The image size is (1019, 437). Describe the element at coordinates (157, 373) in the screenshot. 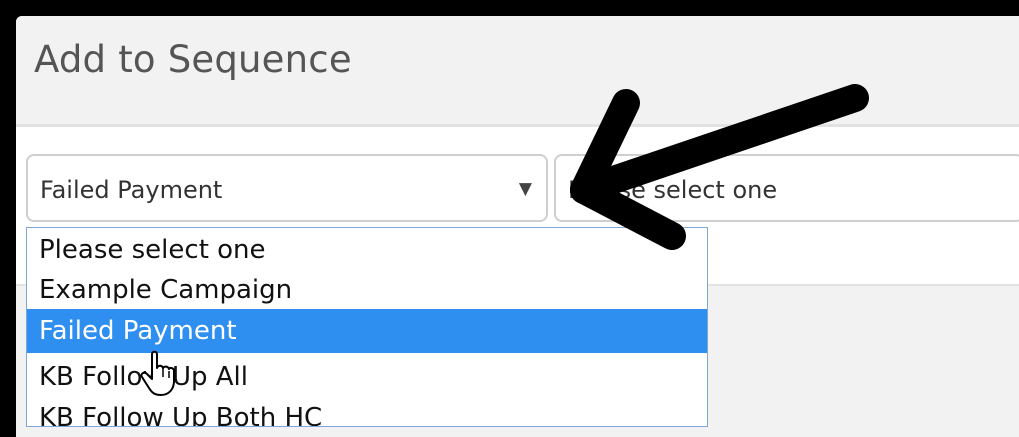

I see `hand-cursor-icon` at that location.